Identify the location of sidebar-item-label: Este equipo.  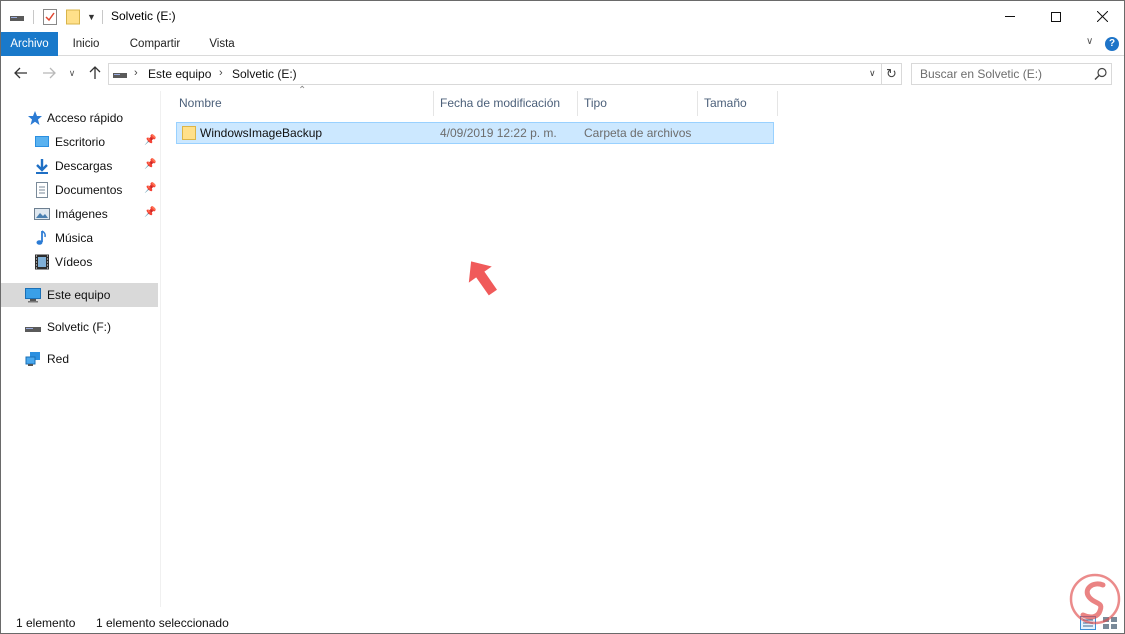
(79, 295).